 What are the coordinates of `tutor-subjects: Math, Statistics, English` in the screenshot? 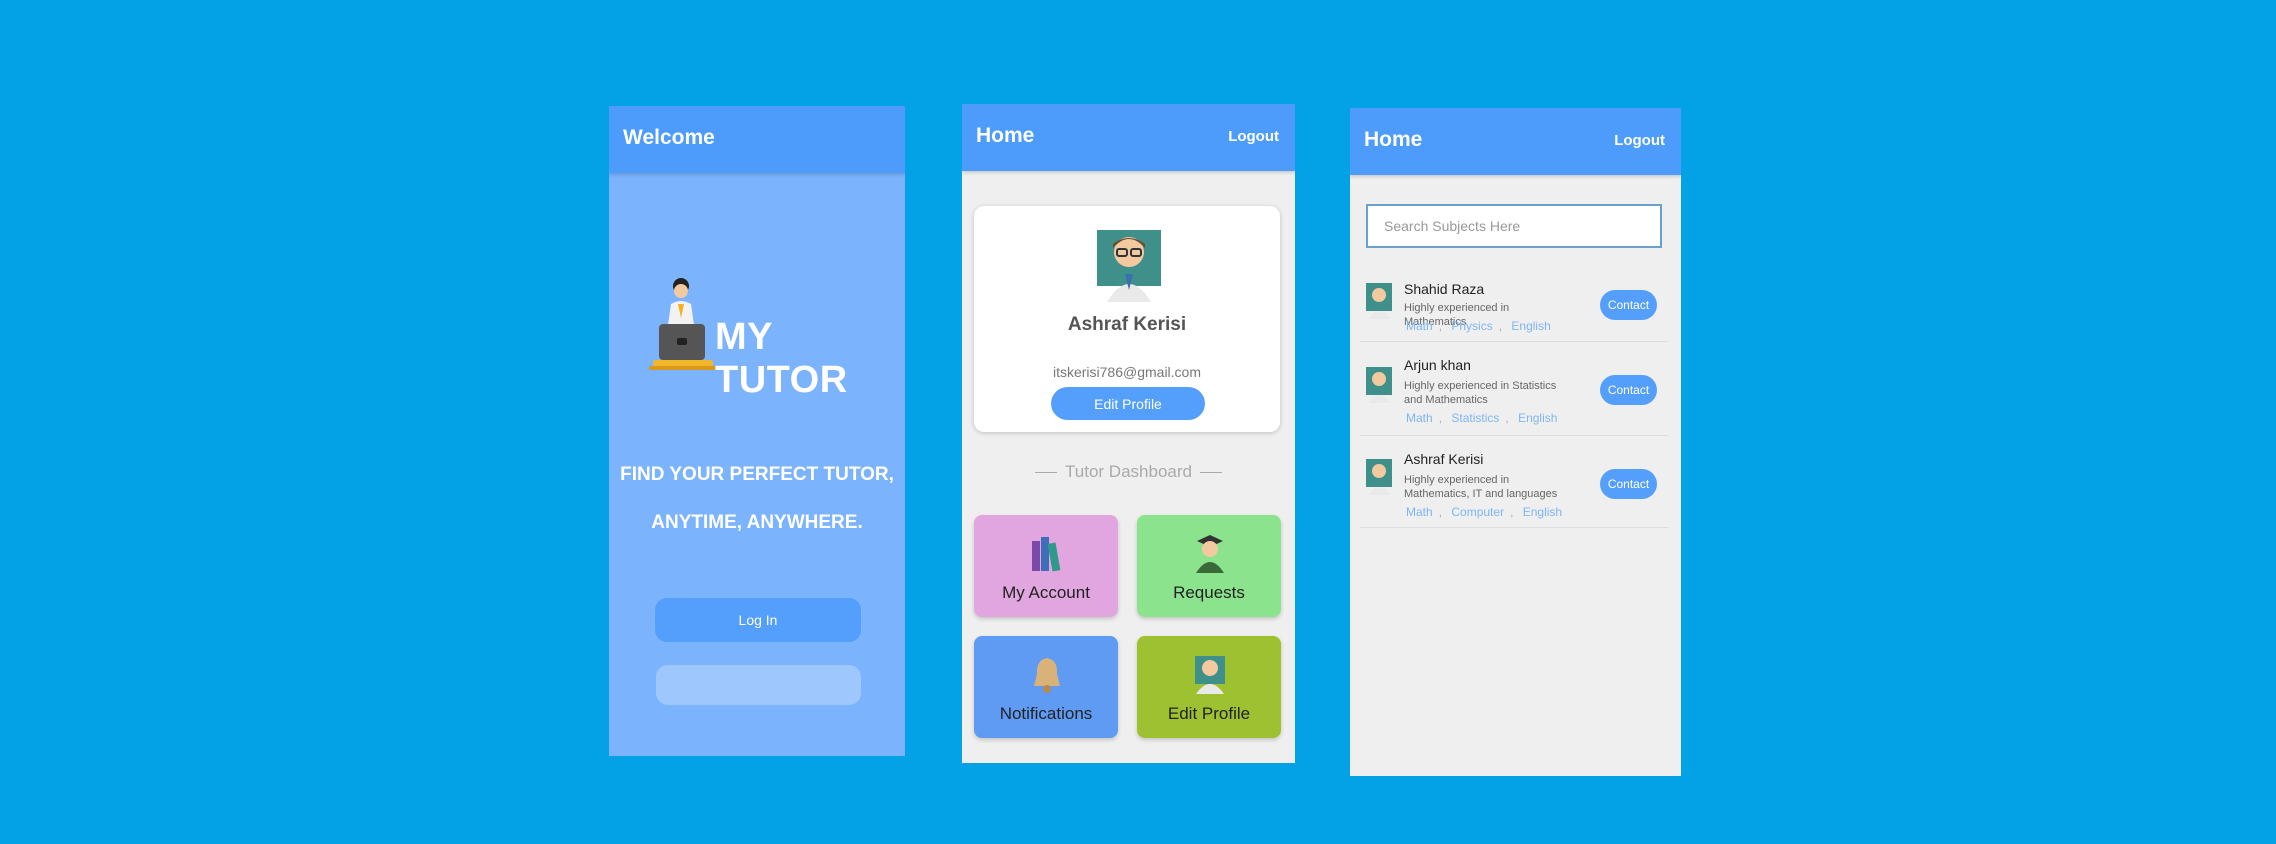 It's located at (1484, 418).